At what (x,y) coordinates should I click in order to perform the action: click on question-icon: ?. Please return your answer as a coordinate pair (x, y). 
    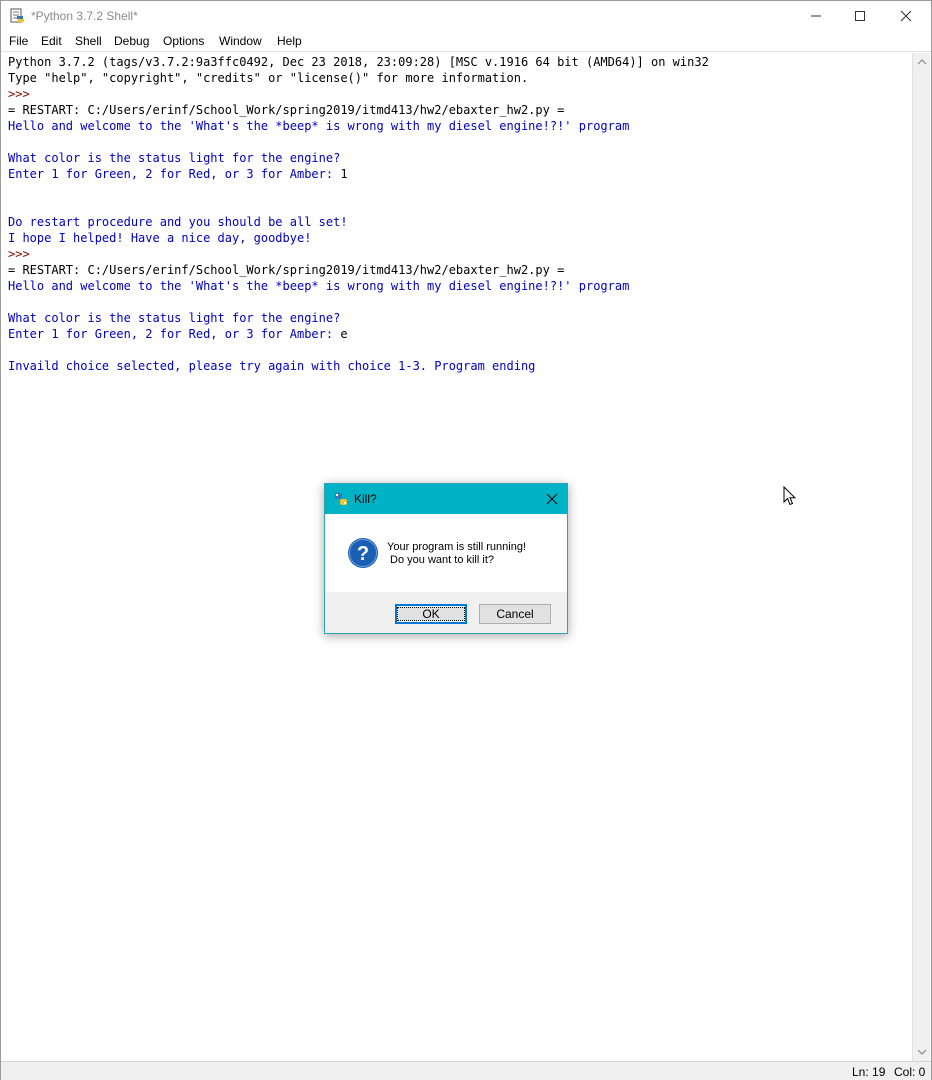
    Looking at the image, I should click on (363, 553).